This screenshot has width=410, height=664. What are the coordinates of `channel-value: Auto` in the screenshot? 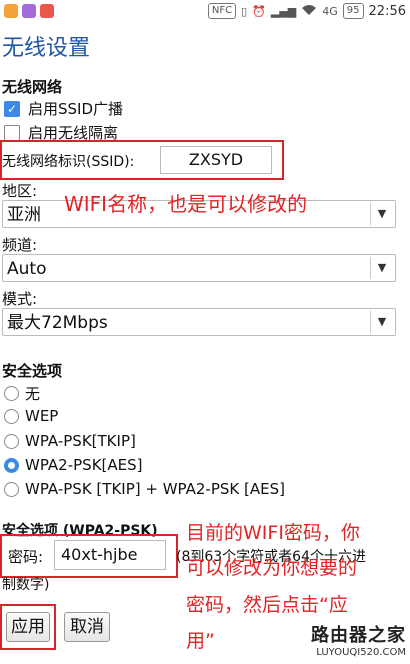 It's located at (27, 269).